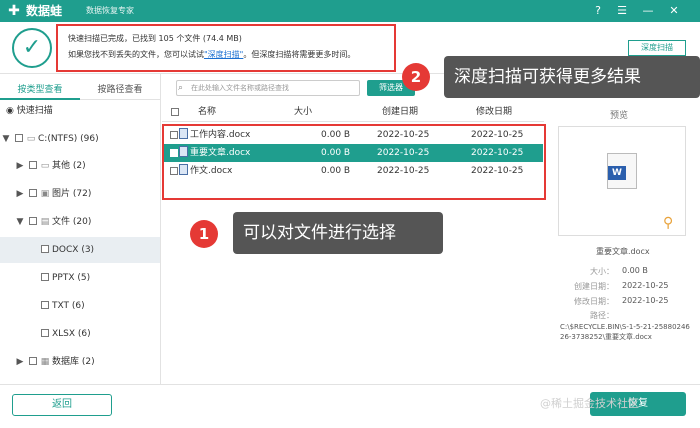  What do you see at coordinates (80, 250) in the screenshot?
I see `tree-item-docx: DOCX (3)` at bounding box center [80, 250].